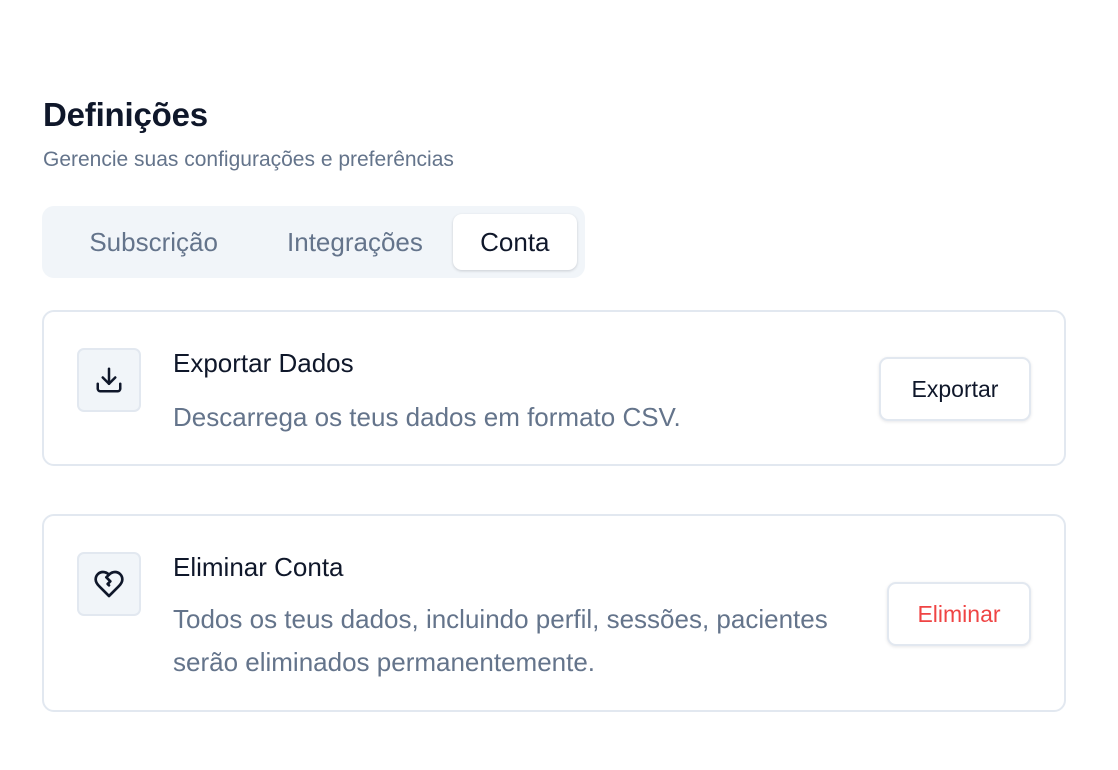 Image resolution: width=1118 pixels, height=770 pixels. Describe the element at coordinates (109, 380) in the screenshot. I see `download-icon` at that location.